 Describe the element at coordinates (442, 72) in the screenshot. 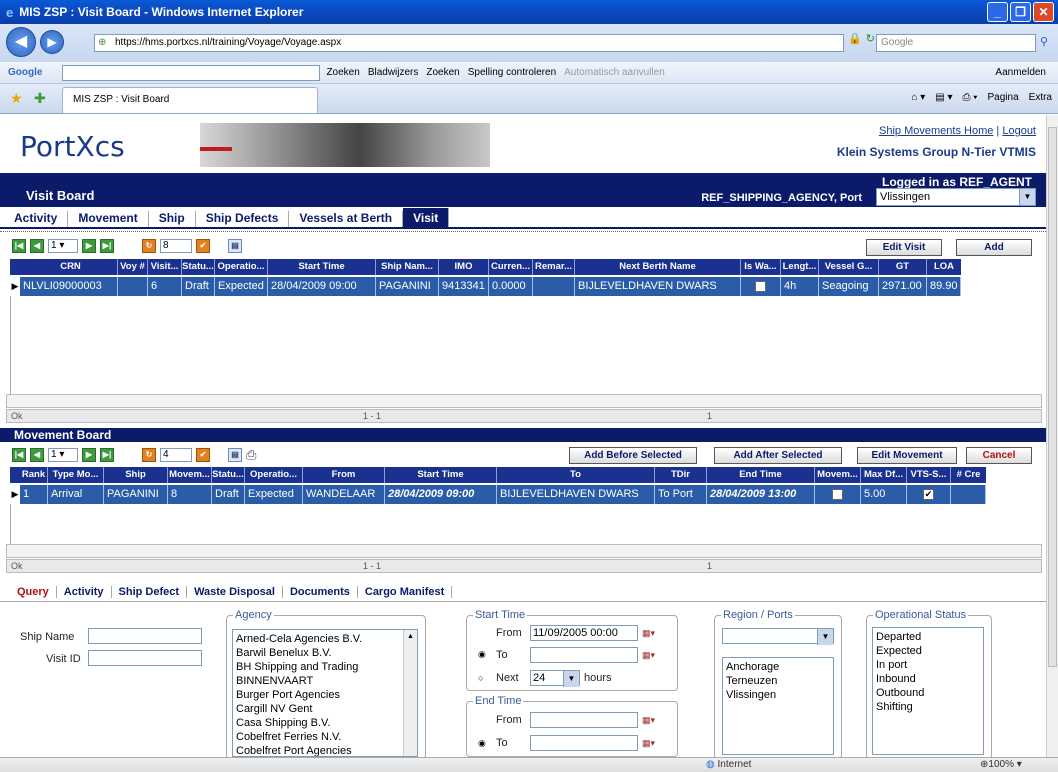

I see `toolbar-zoeken-2: Zoeken` at that location.